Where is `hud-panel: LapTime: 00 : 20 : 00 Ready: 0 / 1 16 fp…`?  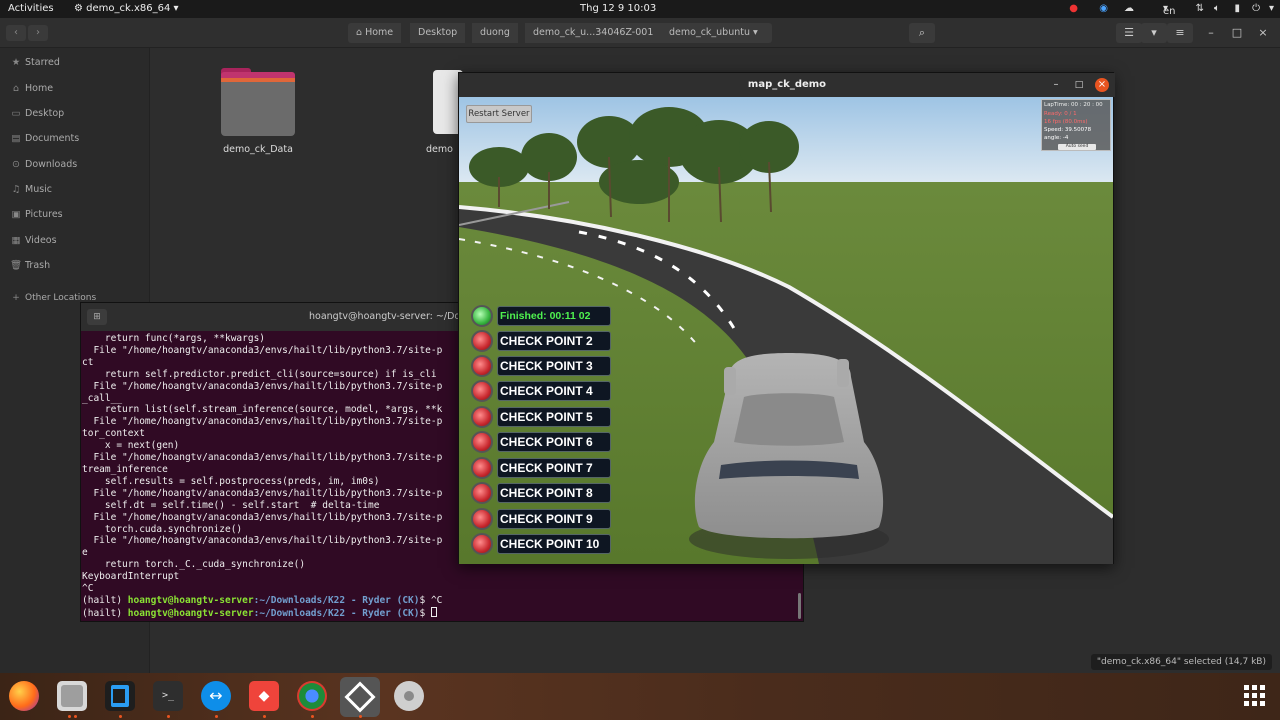 hud-panel: LapTime: 00 : 20 : 00 Ready: 0 / 1 16 fp… is located at coordinates (1076, 125).